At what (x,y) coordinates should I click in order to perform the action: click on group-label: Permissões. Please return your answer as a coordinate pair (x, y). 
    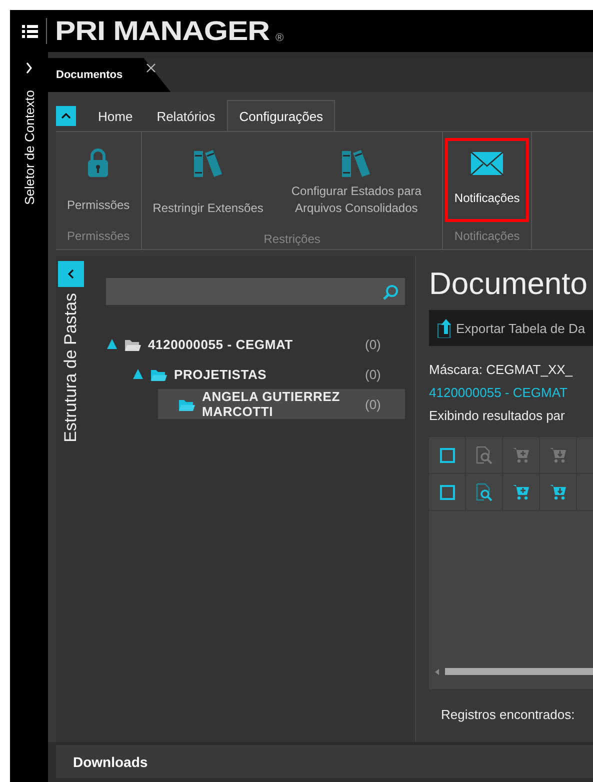
    Looking at the image, I should click on (98, 237).